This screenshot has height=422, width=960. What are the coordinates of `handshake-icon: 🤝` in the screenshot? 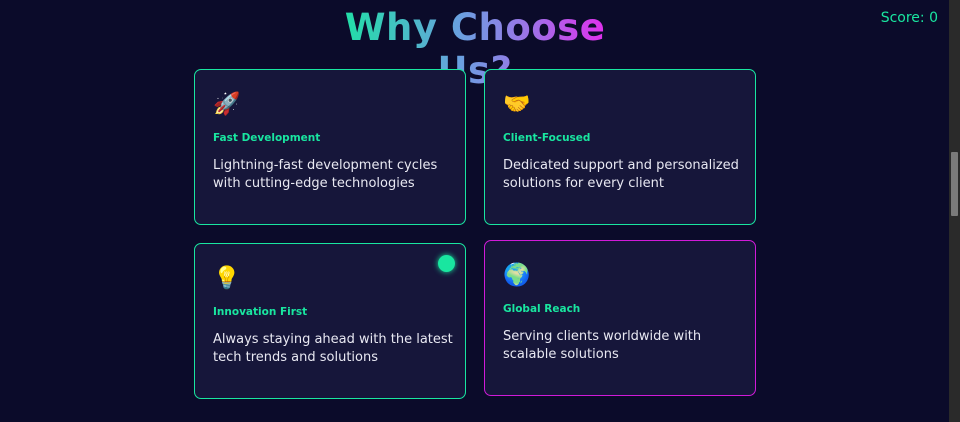 It's located at (517, 104).